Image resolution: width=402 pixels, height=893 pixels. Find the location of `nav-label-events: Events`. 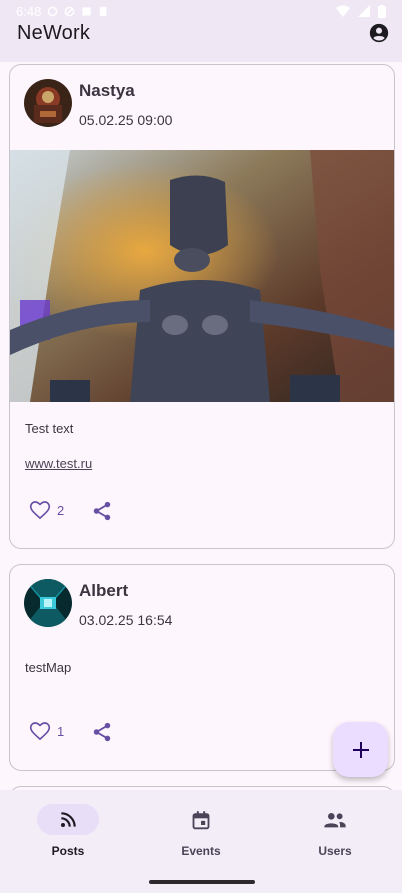

nav-label-events: Events is located at coordinates (201, 851).